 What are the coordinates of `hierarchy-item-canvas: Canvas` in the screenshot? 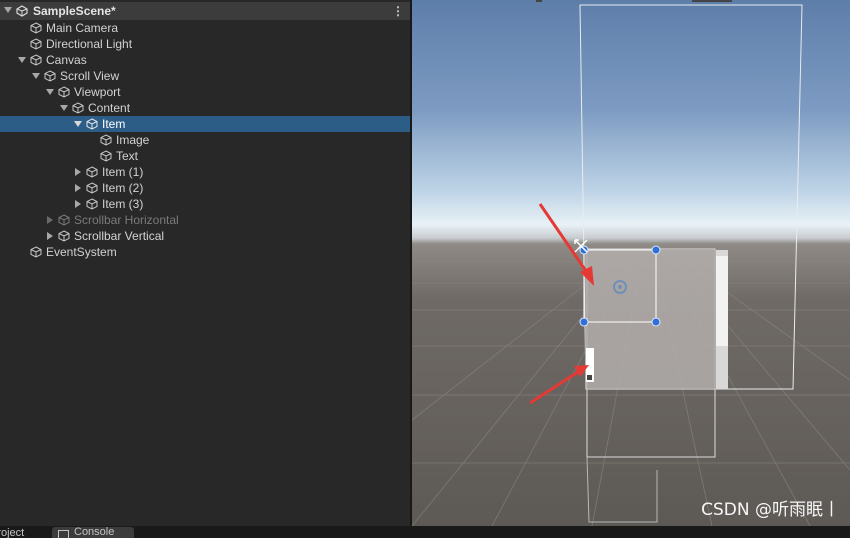 It's located at (205, 60).